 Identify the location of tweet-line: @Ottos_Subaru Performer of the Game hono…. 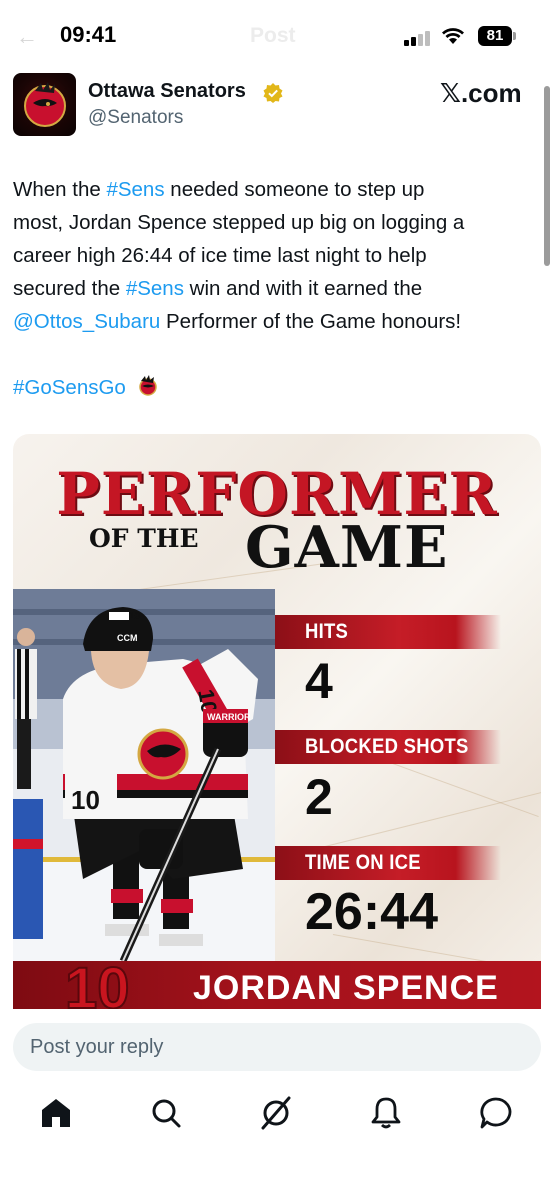
(279, 321).